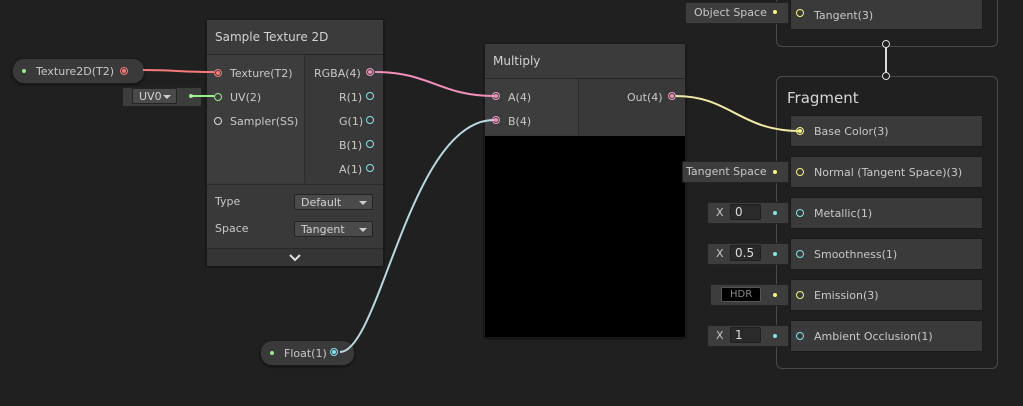 The height and width of the screenshot is (406, 1023). Describe the element at coordinates (228, 201) in the screenshot. I see `type-label: Type` at that location.